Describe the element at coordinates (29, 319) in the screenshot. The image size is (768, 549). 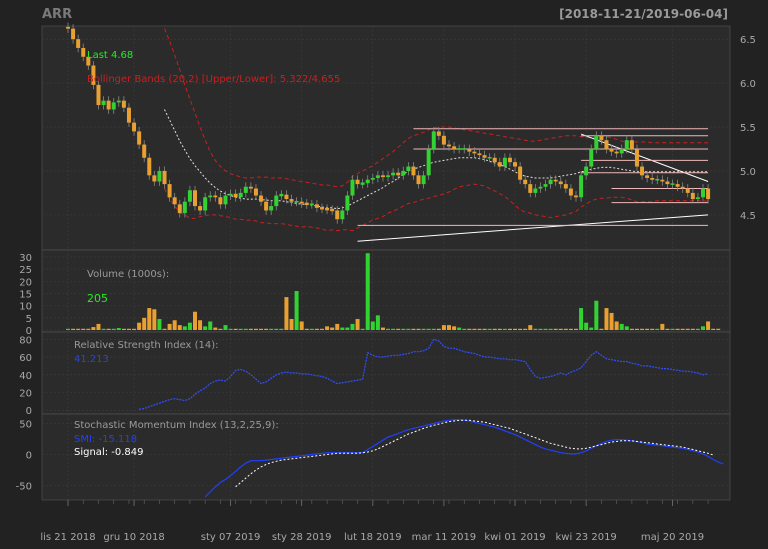
I see `y-tick-label: 5` at that location.